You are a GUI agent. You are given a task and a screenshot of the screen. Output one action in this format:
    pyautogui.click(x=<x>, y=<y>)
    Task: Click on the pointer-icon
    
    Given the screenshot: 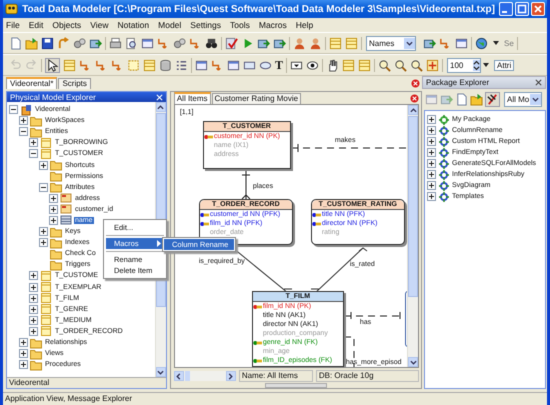 What is the action you would take?
    pyautogui.click(x=52, y=65)
    